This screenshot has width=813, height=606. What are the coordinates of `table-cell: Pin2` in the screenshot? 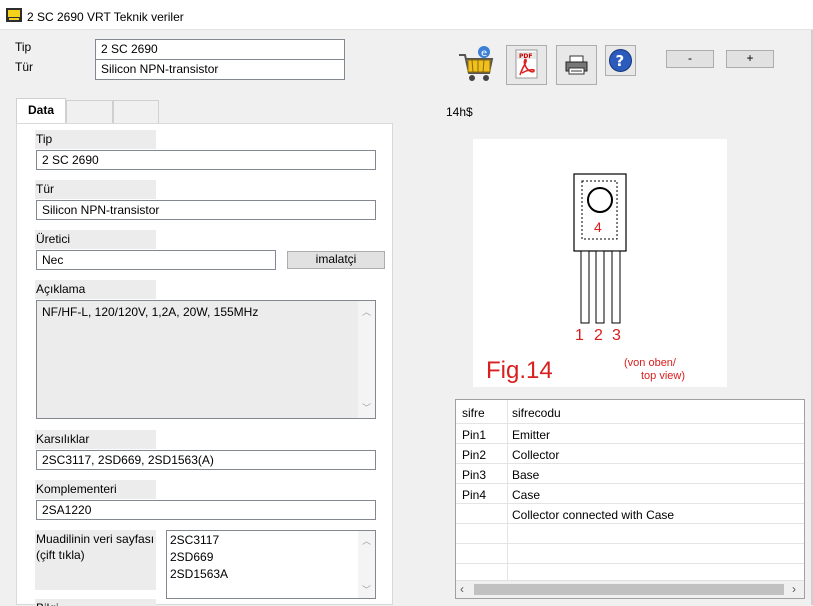 It's located at (474, 455).